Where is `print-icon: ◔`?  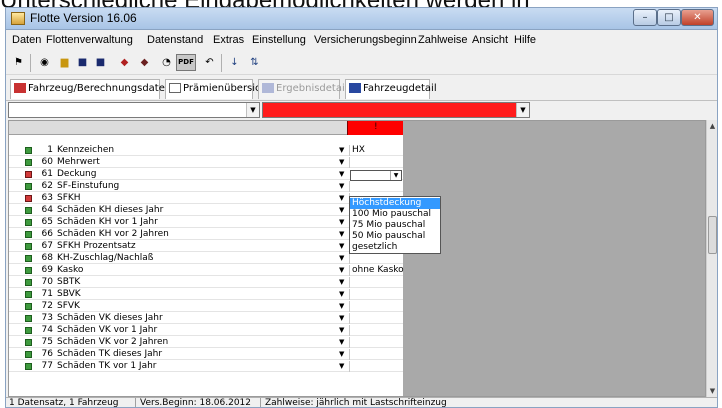
print-icon: ◔ is located at coordinates (166, 62).